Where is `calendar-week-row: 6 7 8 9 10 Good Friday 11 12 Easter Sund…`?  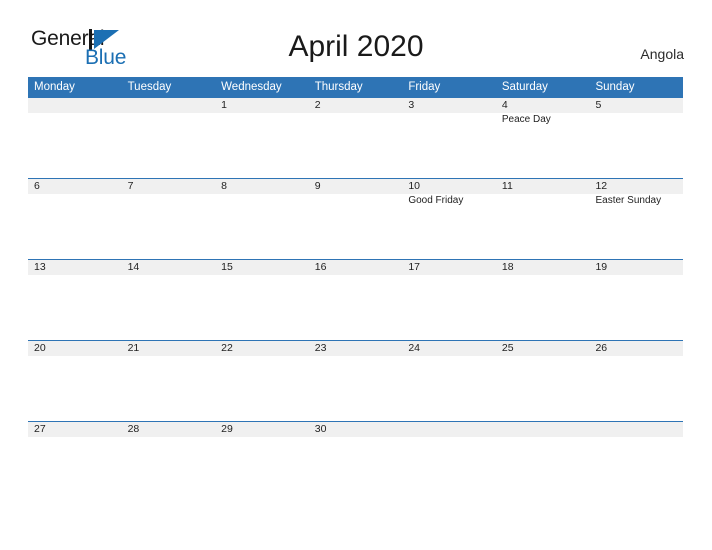 calendar-week-row: 6 7 8 9 10 Good Friday 11 12 Easter Sund… is located at coordinates (355, 218).